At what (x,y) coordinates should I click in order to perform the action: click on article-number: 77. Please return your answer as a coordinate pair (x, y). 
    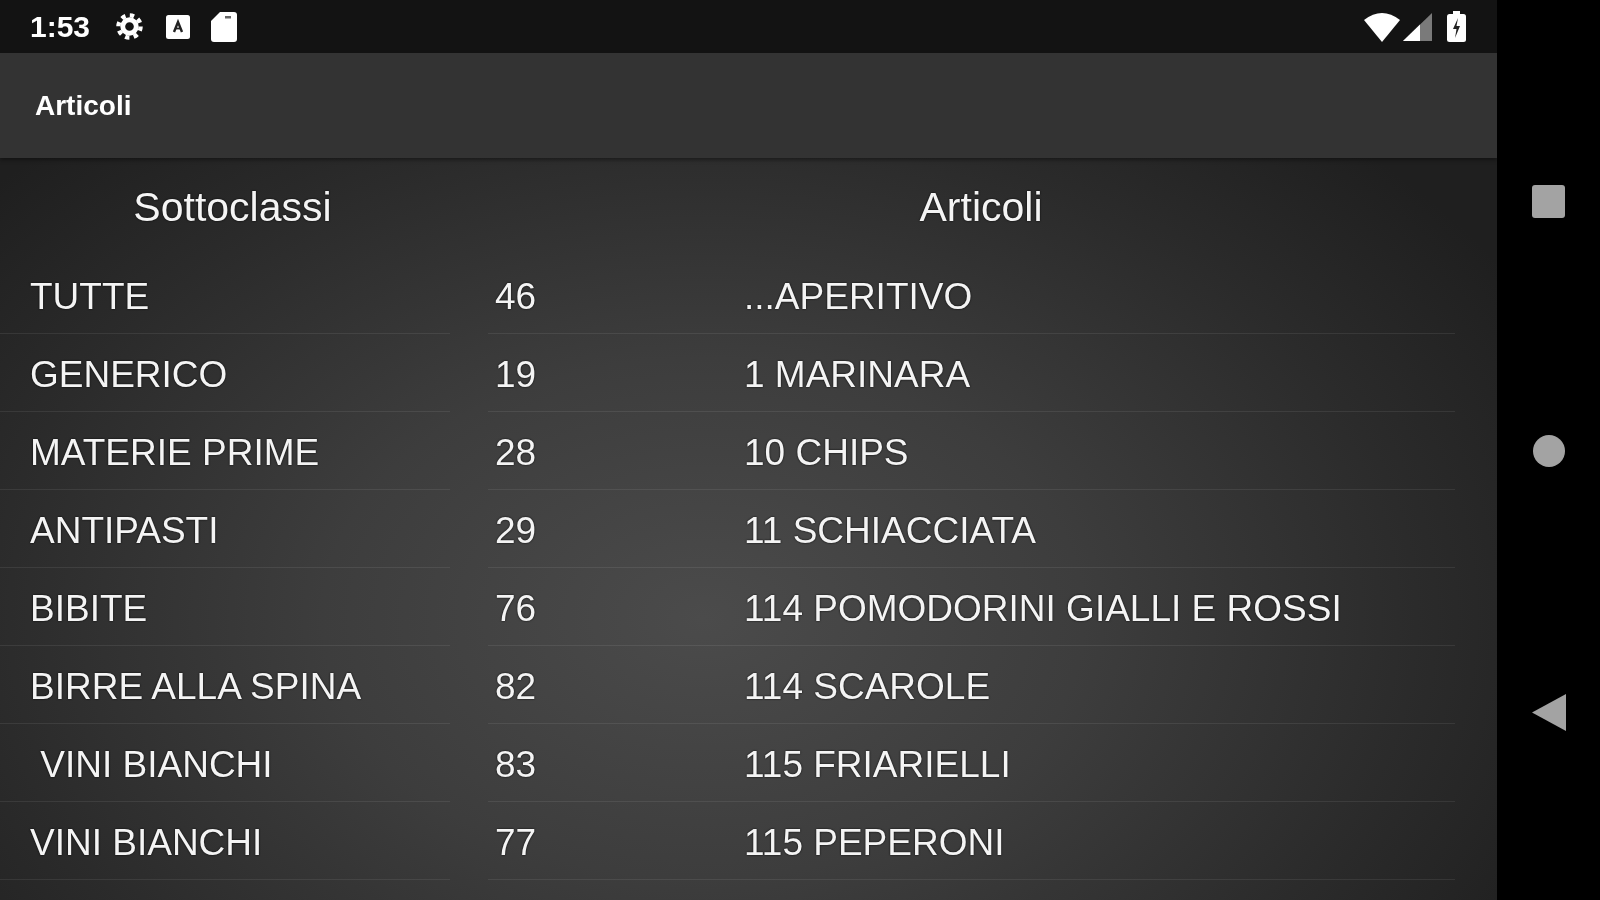
    Looking at the image, I should click on (516, 842).